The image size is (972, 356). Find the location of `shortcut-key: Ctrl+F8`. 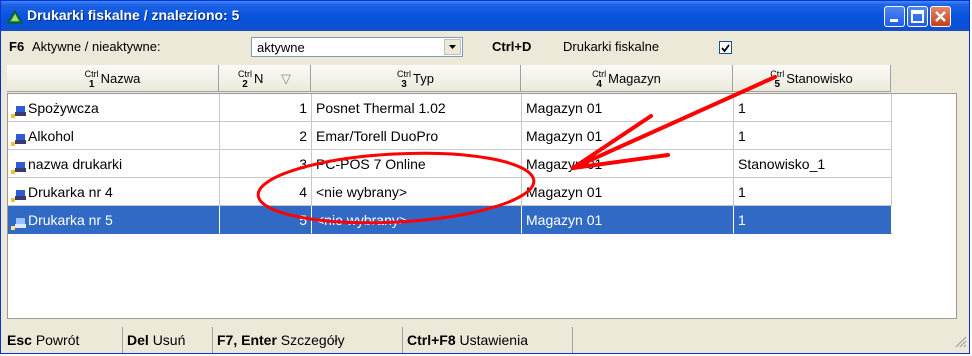

shortcut-key: Ctrl+F8 is located at coordinates (431, 340).